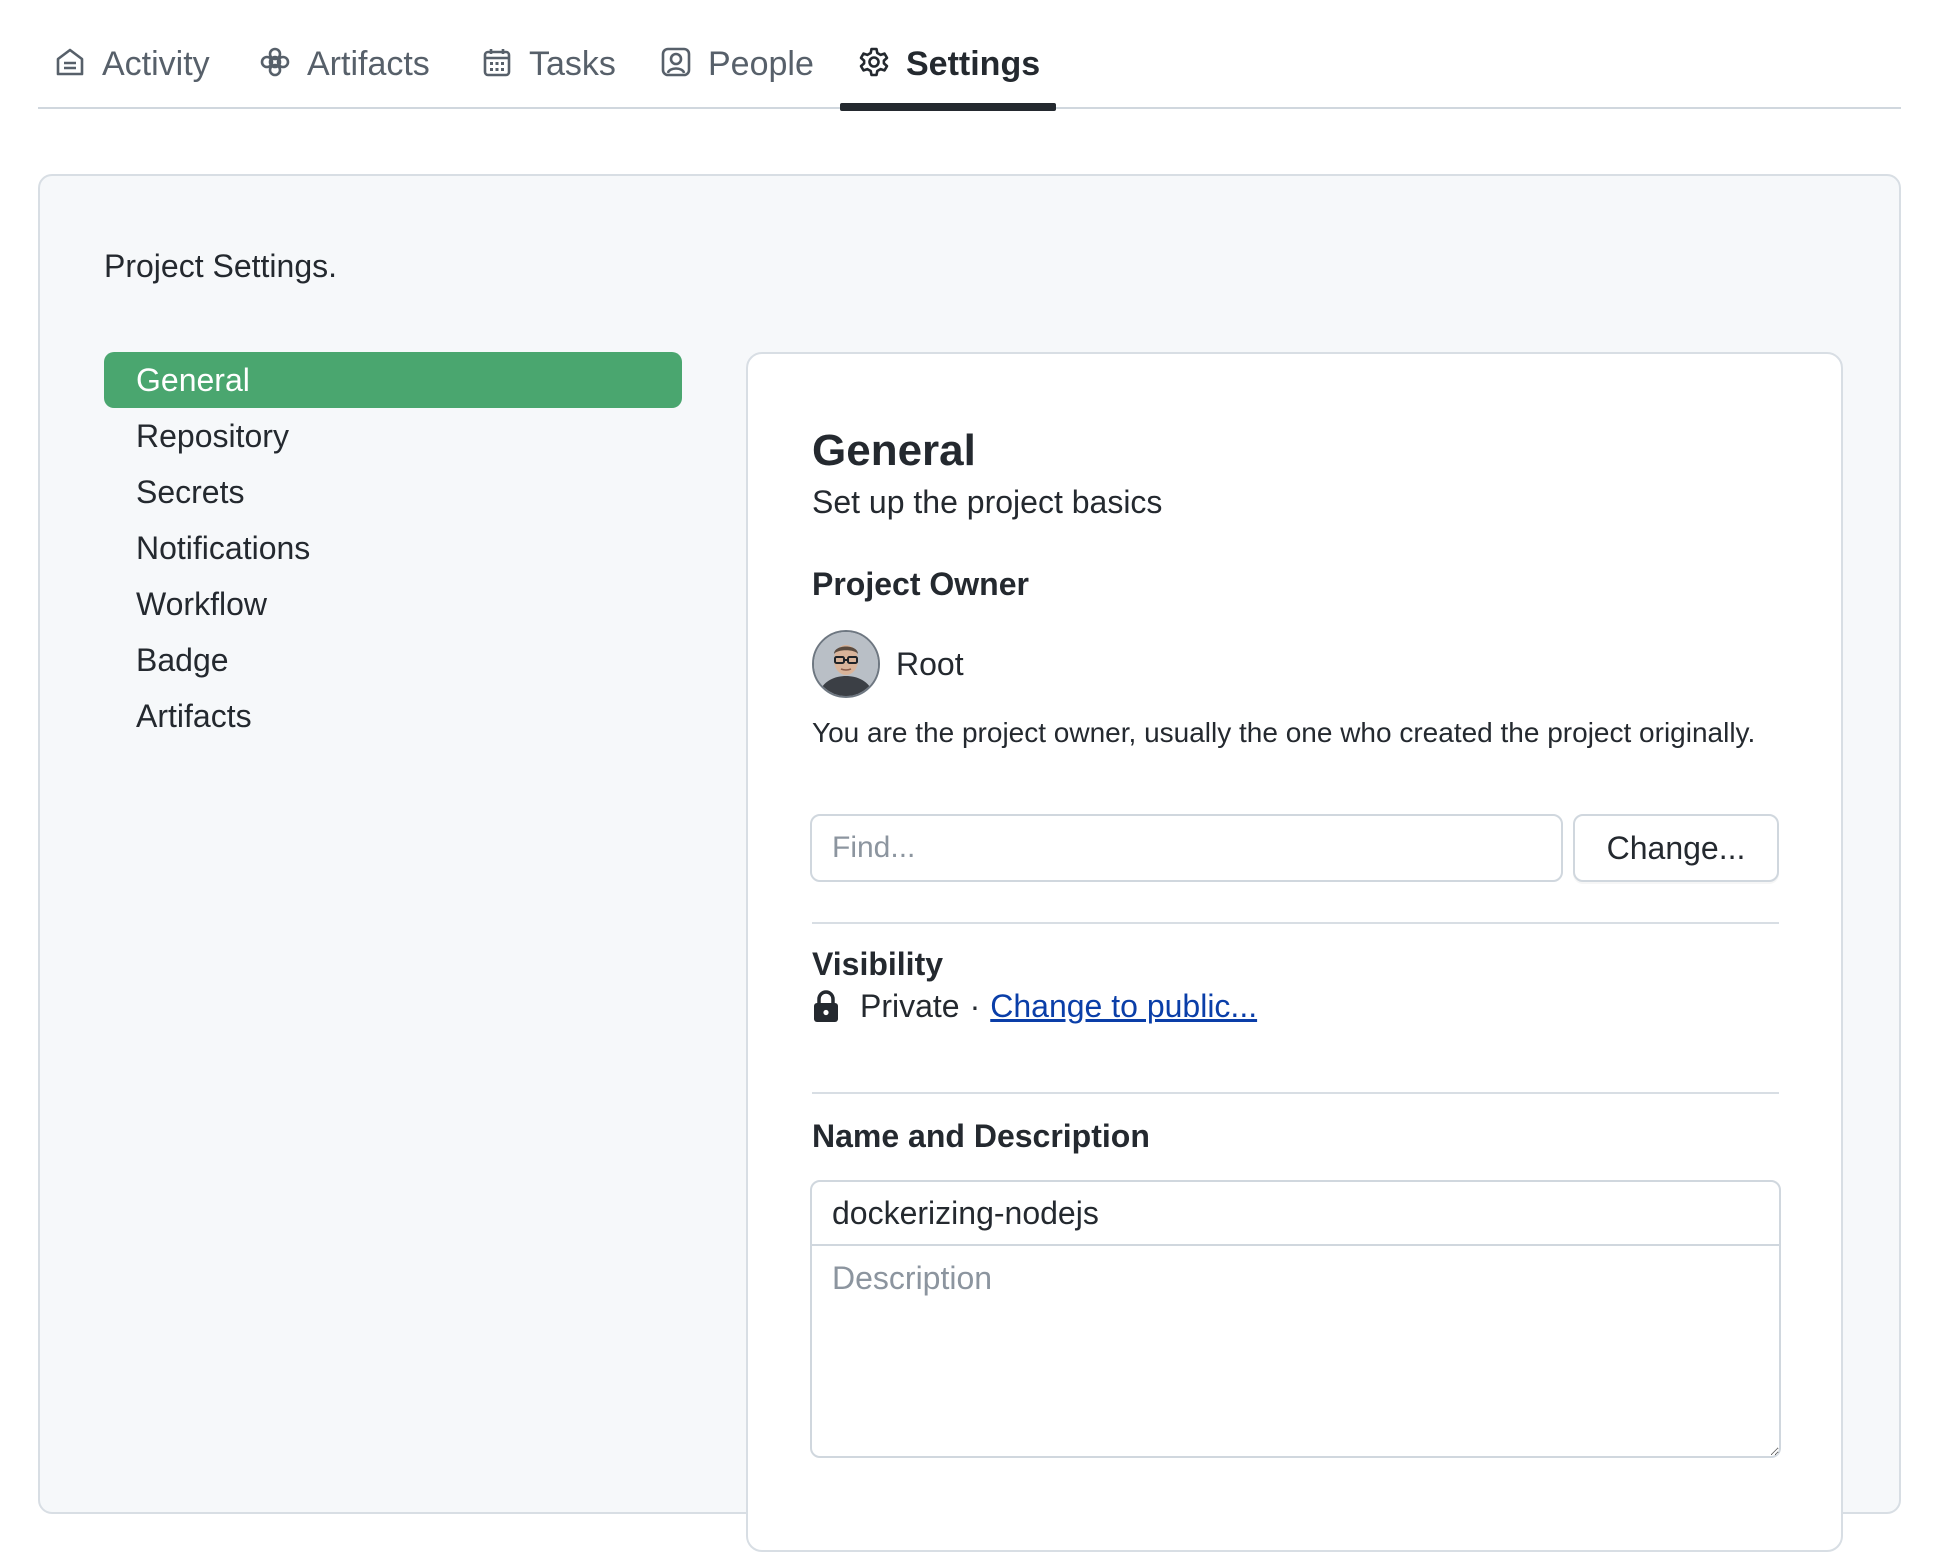 The width and height of the screenshot is (1940, 1552). I want to click on tab-label: Tasks, so click(572, 64).